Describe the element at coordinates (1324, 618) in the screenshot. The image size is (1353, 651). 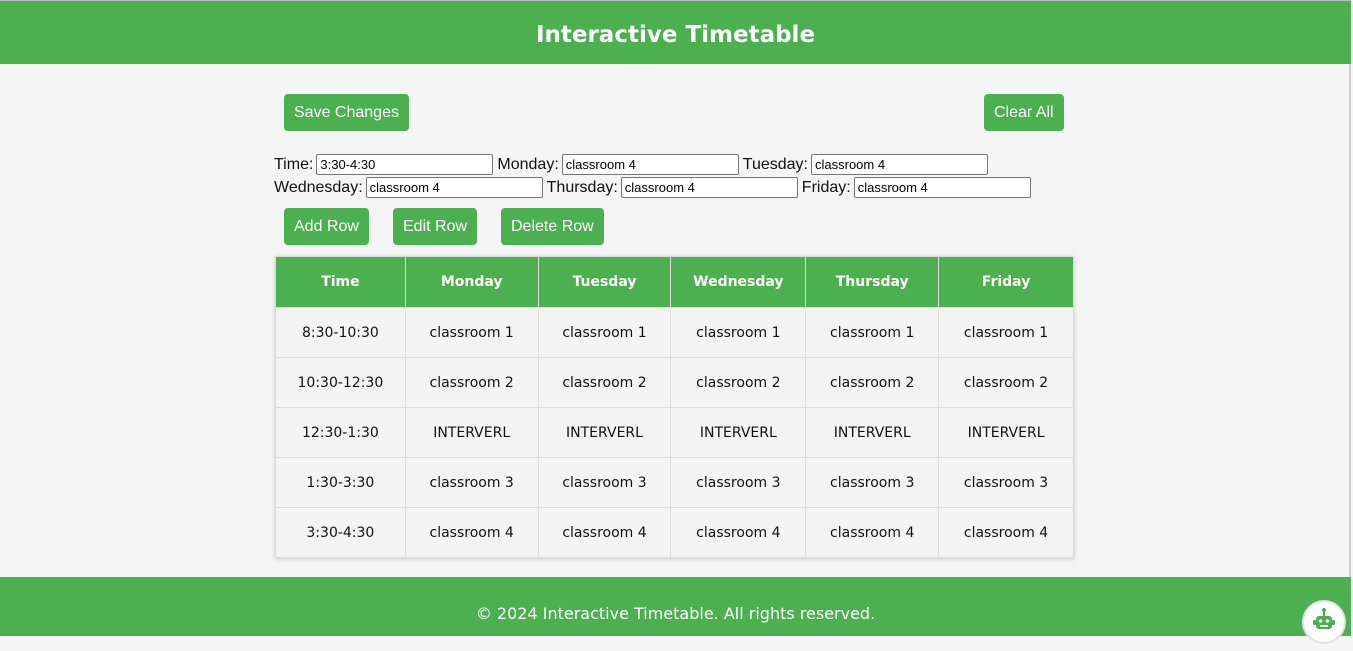
I see `robot-icon-graphic` at that location.